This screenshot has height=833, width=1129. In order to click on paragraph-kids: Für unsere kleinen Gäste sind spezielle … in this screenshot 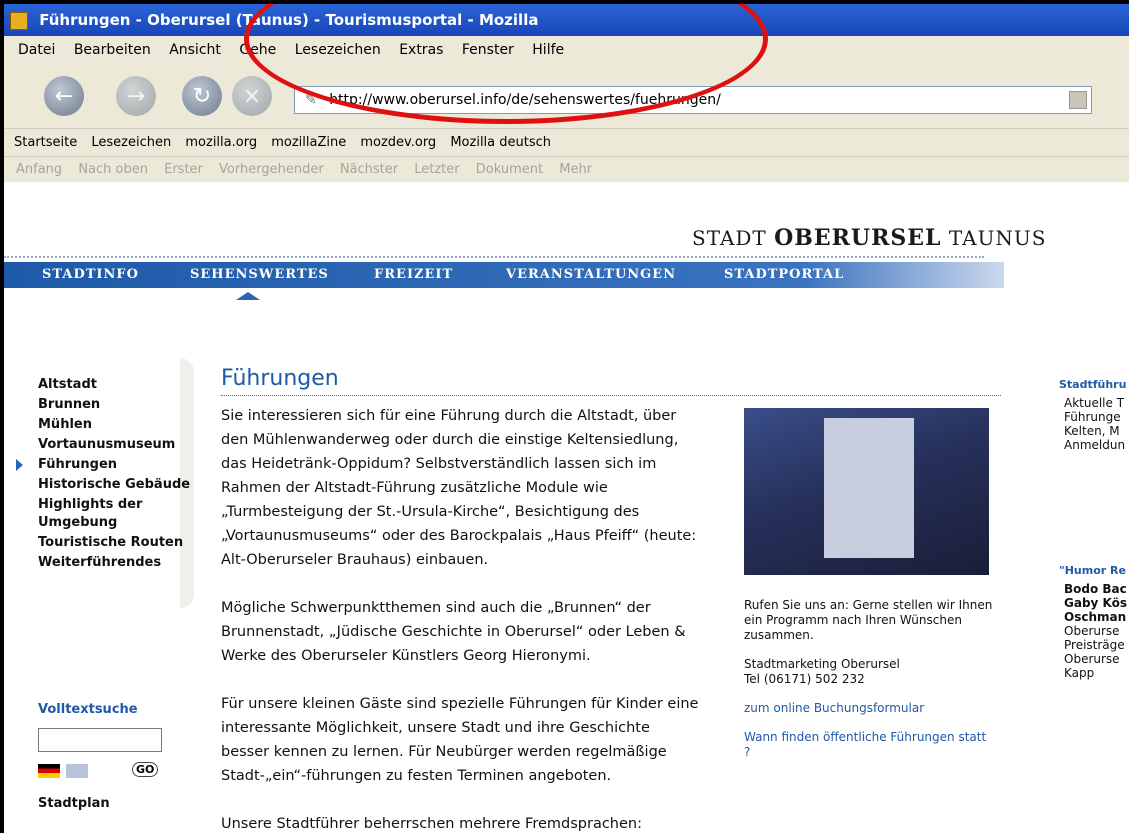, I will do `click(460, 740)`.